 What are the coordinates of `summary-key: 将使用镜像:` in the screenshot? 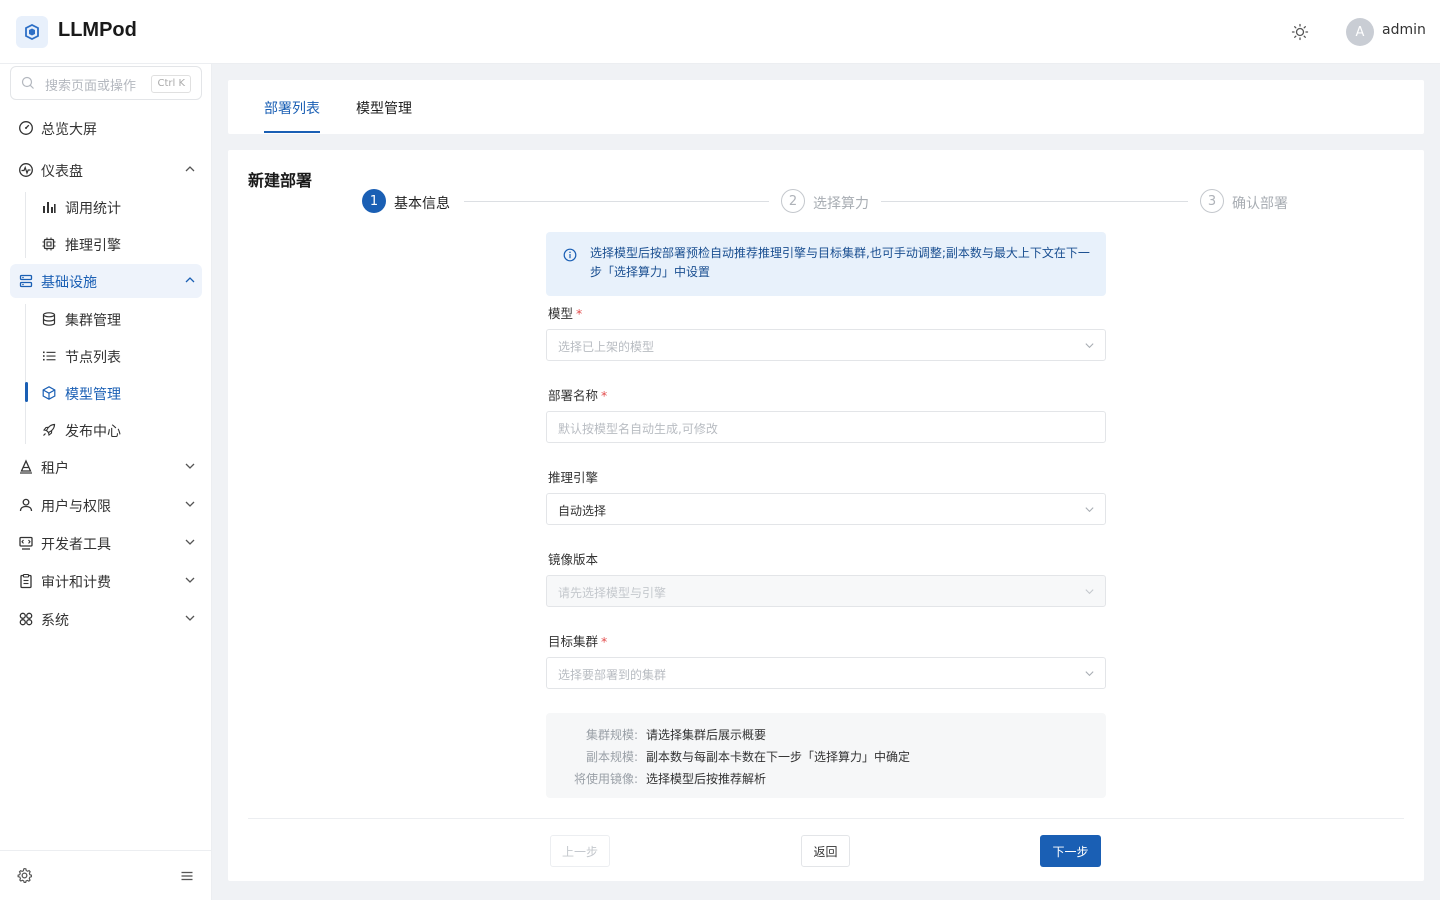 It's located at (605, 779).